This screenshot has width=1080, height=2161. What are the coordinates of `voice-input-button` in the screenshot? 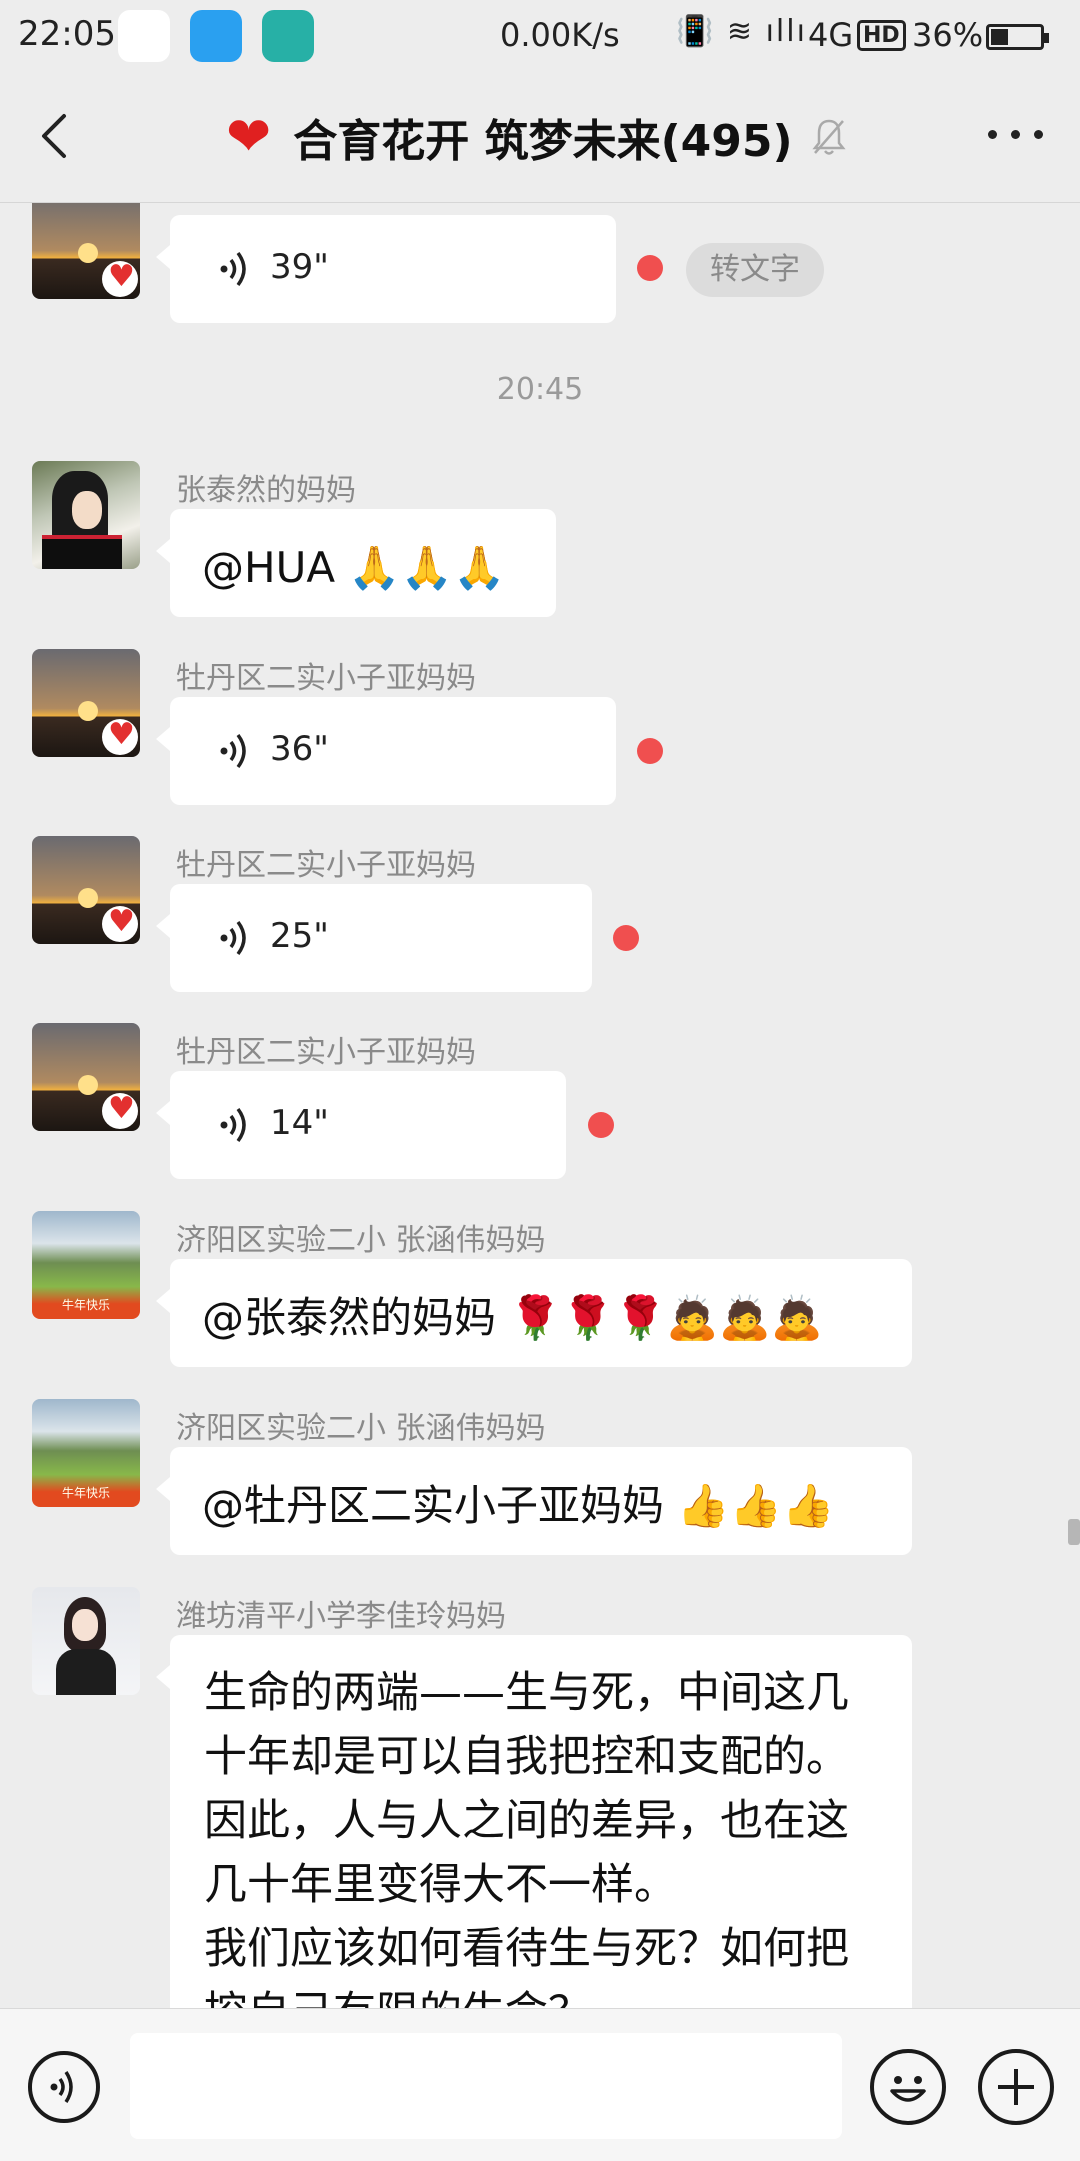 It's located at (64, 2087).